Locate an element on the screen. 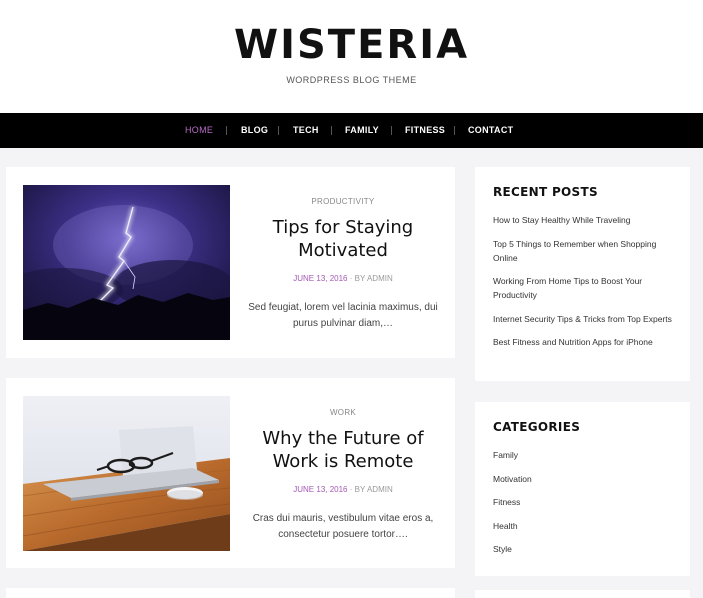 This screenshot has height=598, width=703. nav-item-tech: TECH is located at coordinates (306, 130).